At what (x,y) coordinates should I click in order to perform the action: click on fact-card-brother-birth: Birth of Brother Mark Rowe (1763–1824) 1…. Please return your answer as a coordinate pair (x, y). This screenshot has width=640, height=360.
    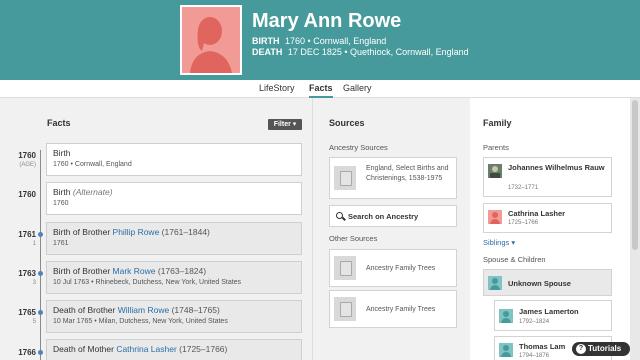
    Looking at the image, I should click on (174, 277).